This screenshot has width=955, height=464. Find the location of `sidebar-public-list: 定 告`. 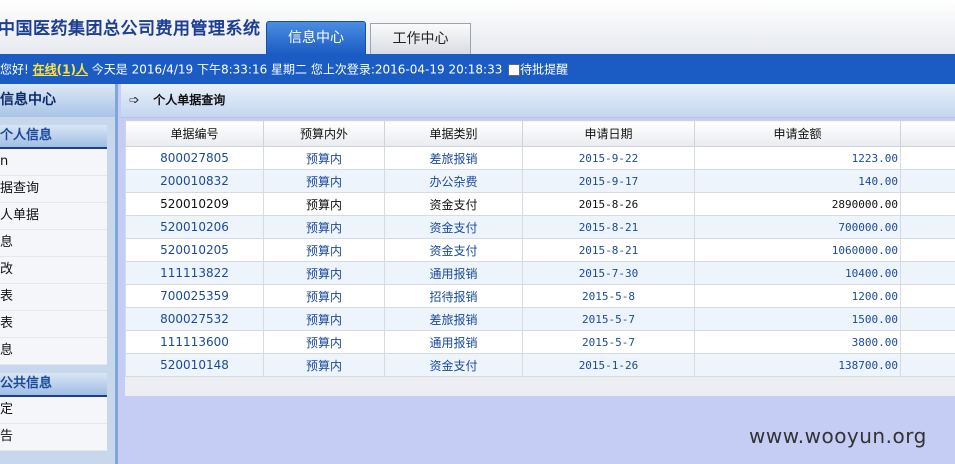

sidebar-public-list: 定 告 is located at coordinates (53, 424).